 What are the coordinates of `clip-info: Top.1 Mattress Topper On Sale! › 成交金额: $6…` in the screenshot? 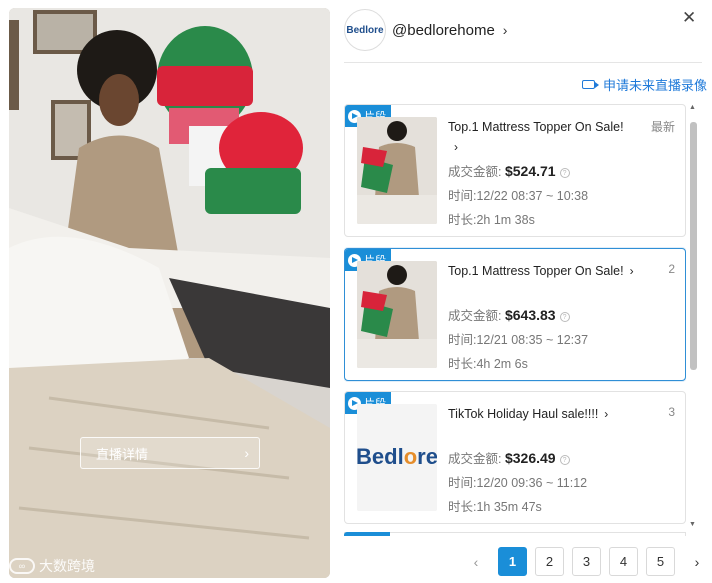 It's located at (563, 317).